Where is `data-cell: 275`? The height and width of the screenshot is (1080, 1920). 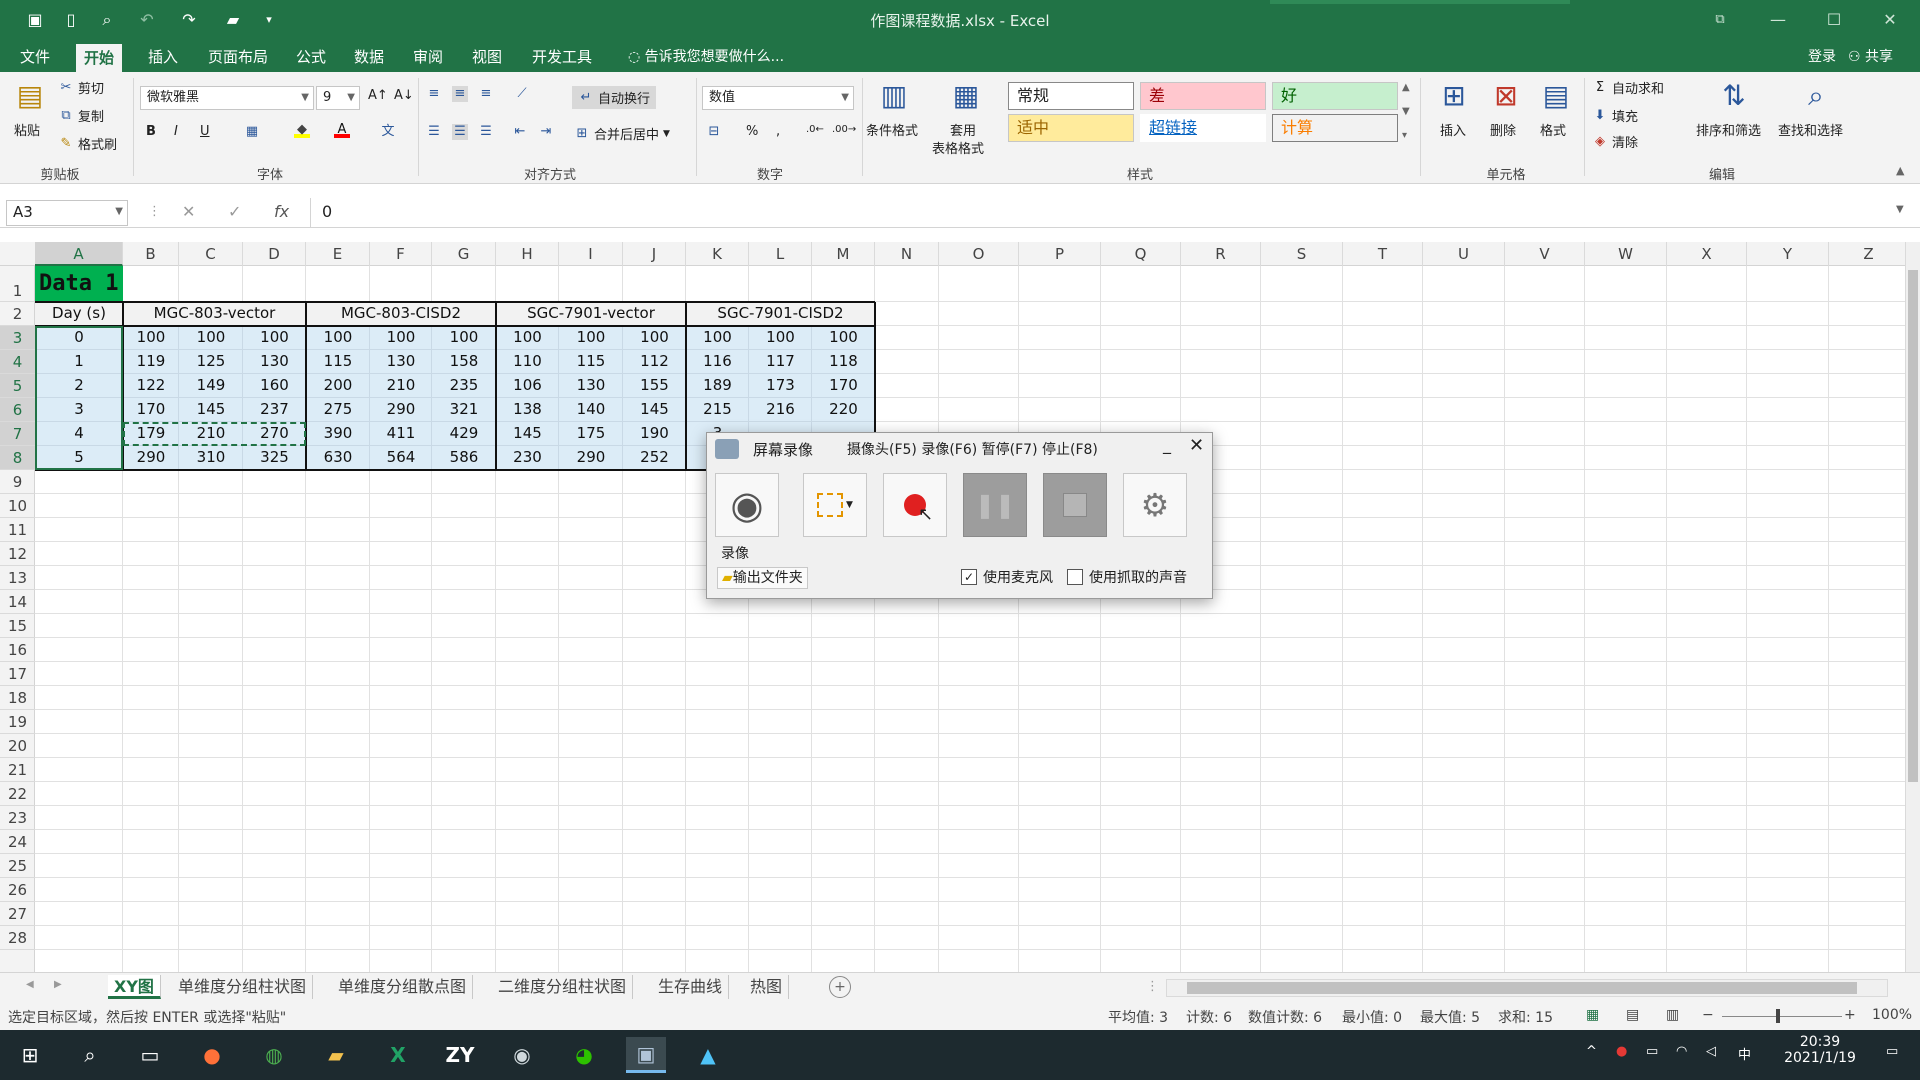 data-cell: 275 is located at coordinates (338, 410).